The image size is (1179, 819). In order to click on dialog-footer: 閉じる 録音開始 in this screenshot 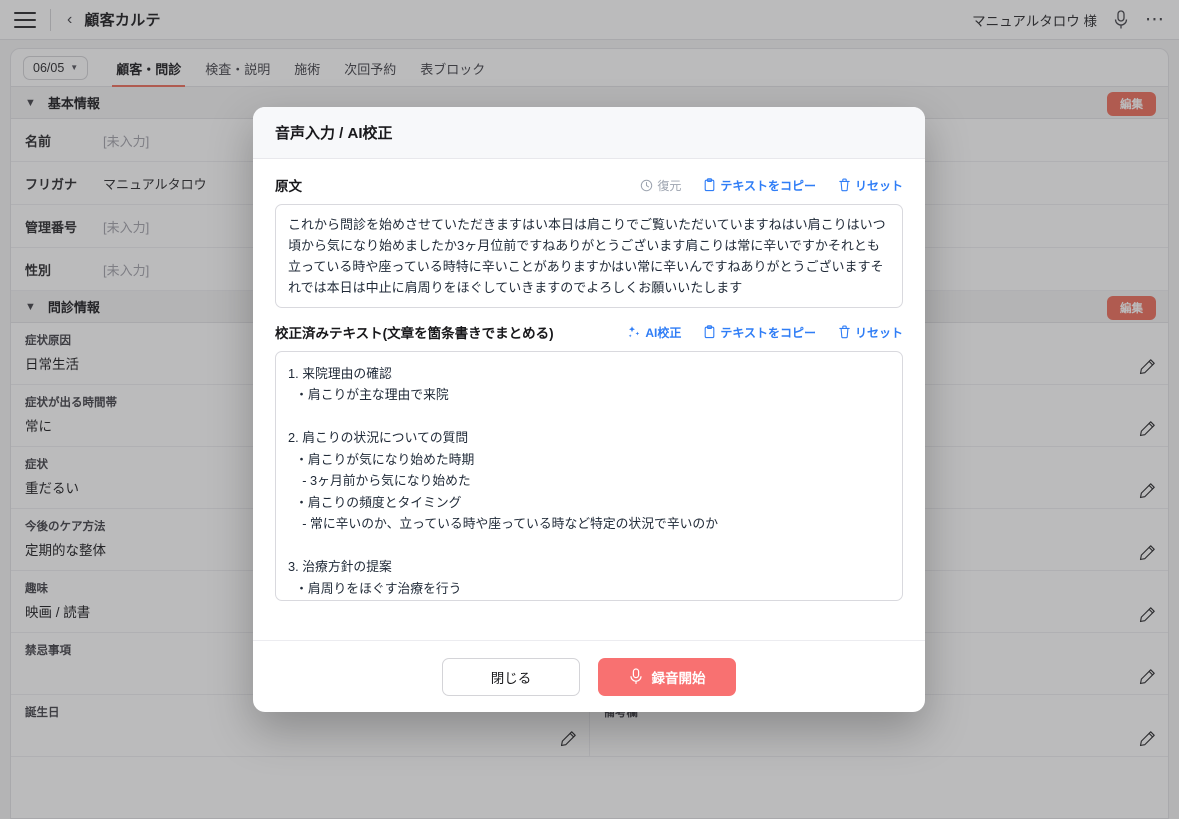, I will do `click(589, 676)`.